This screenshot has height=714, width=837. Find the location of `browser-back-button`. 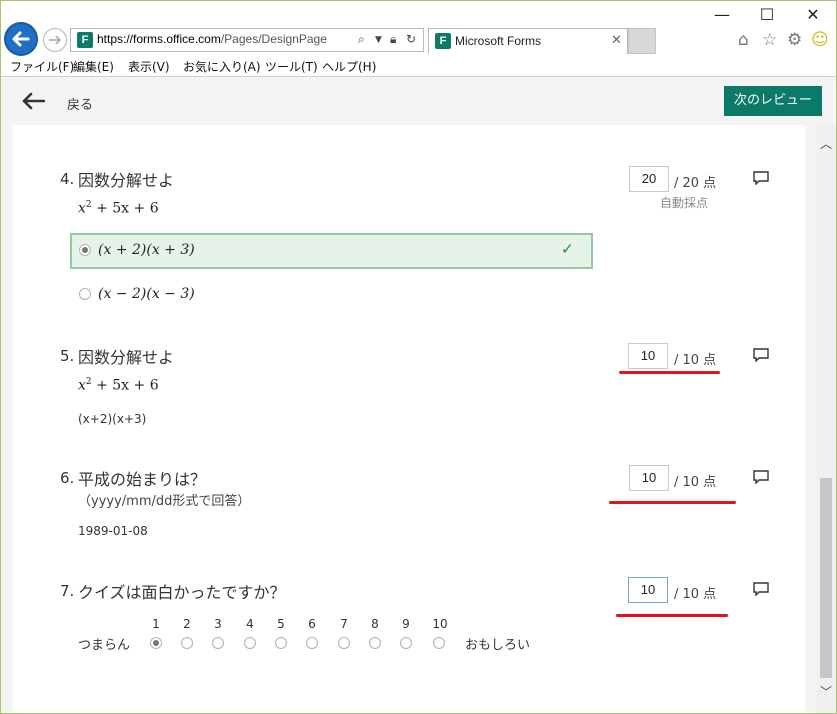

browser-back-button is located at coordinates (21, 39).